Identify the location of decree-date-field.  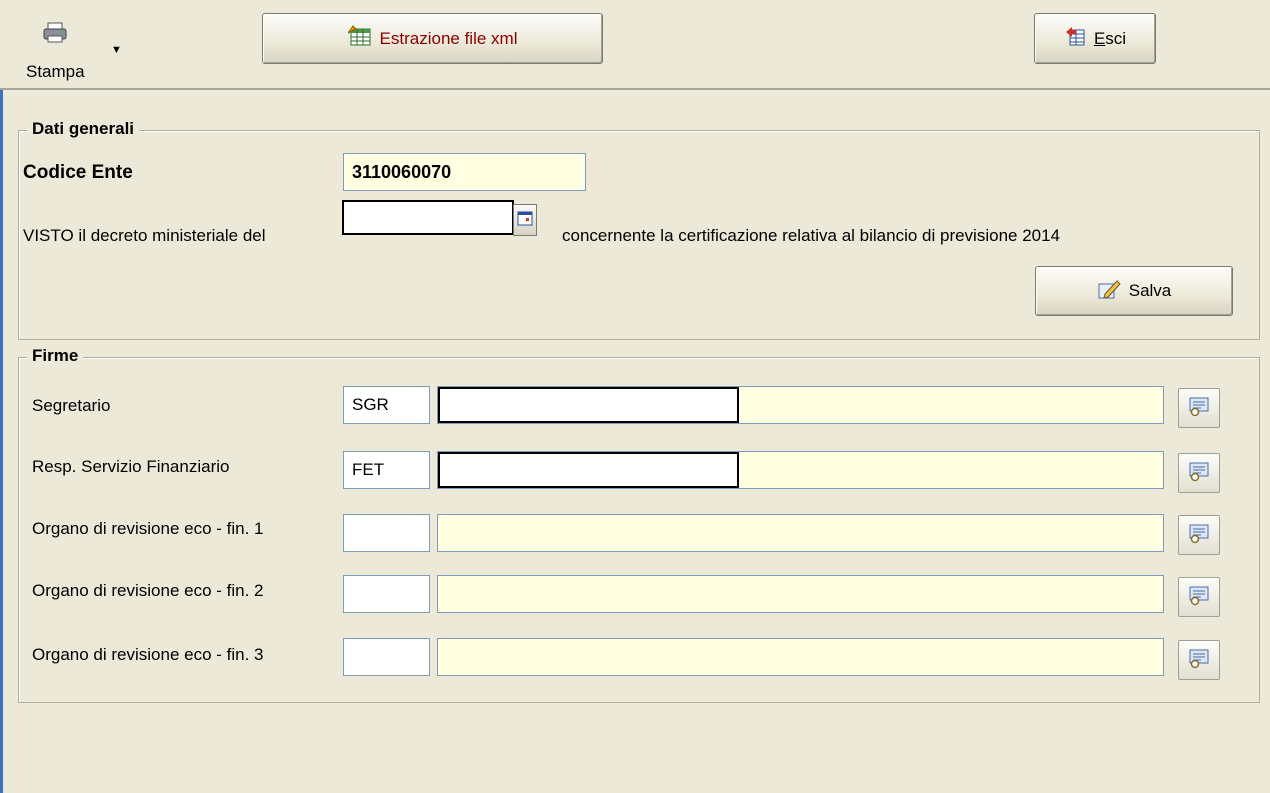
(428, 217).